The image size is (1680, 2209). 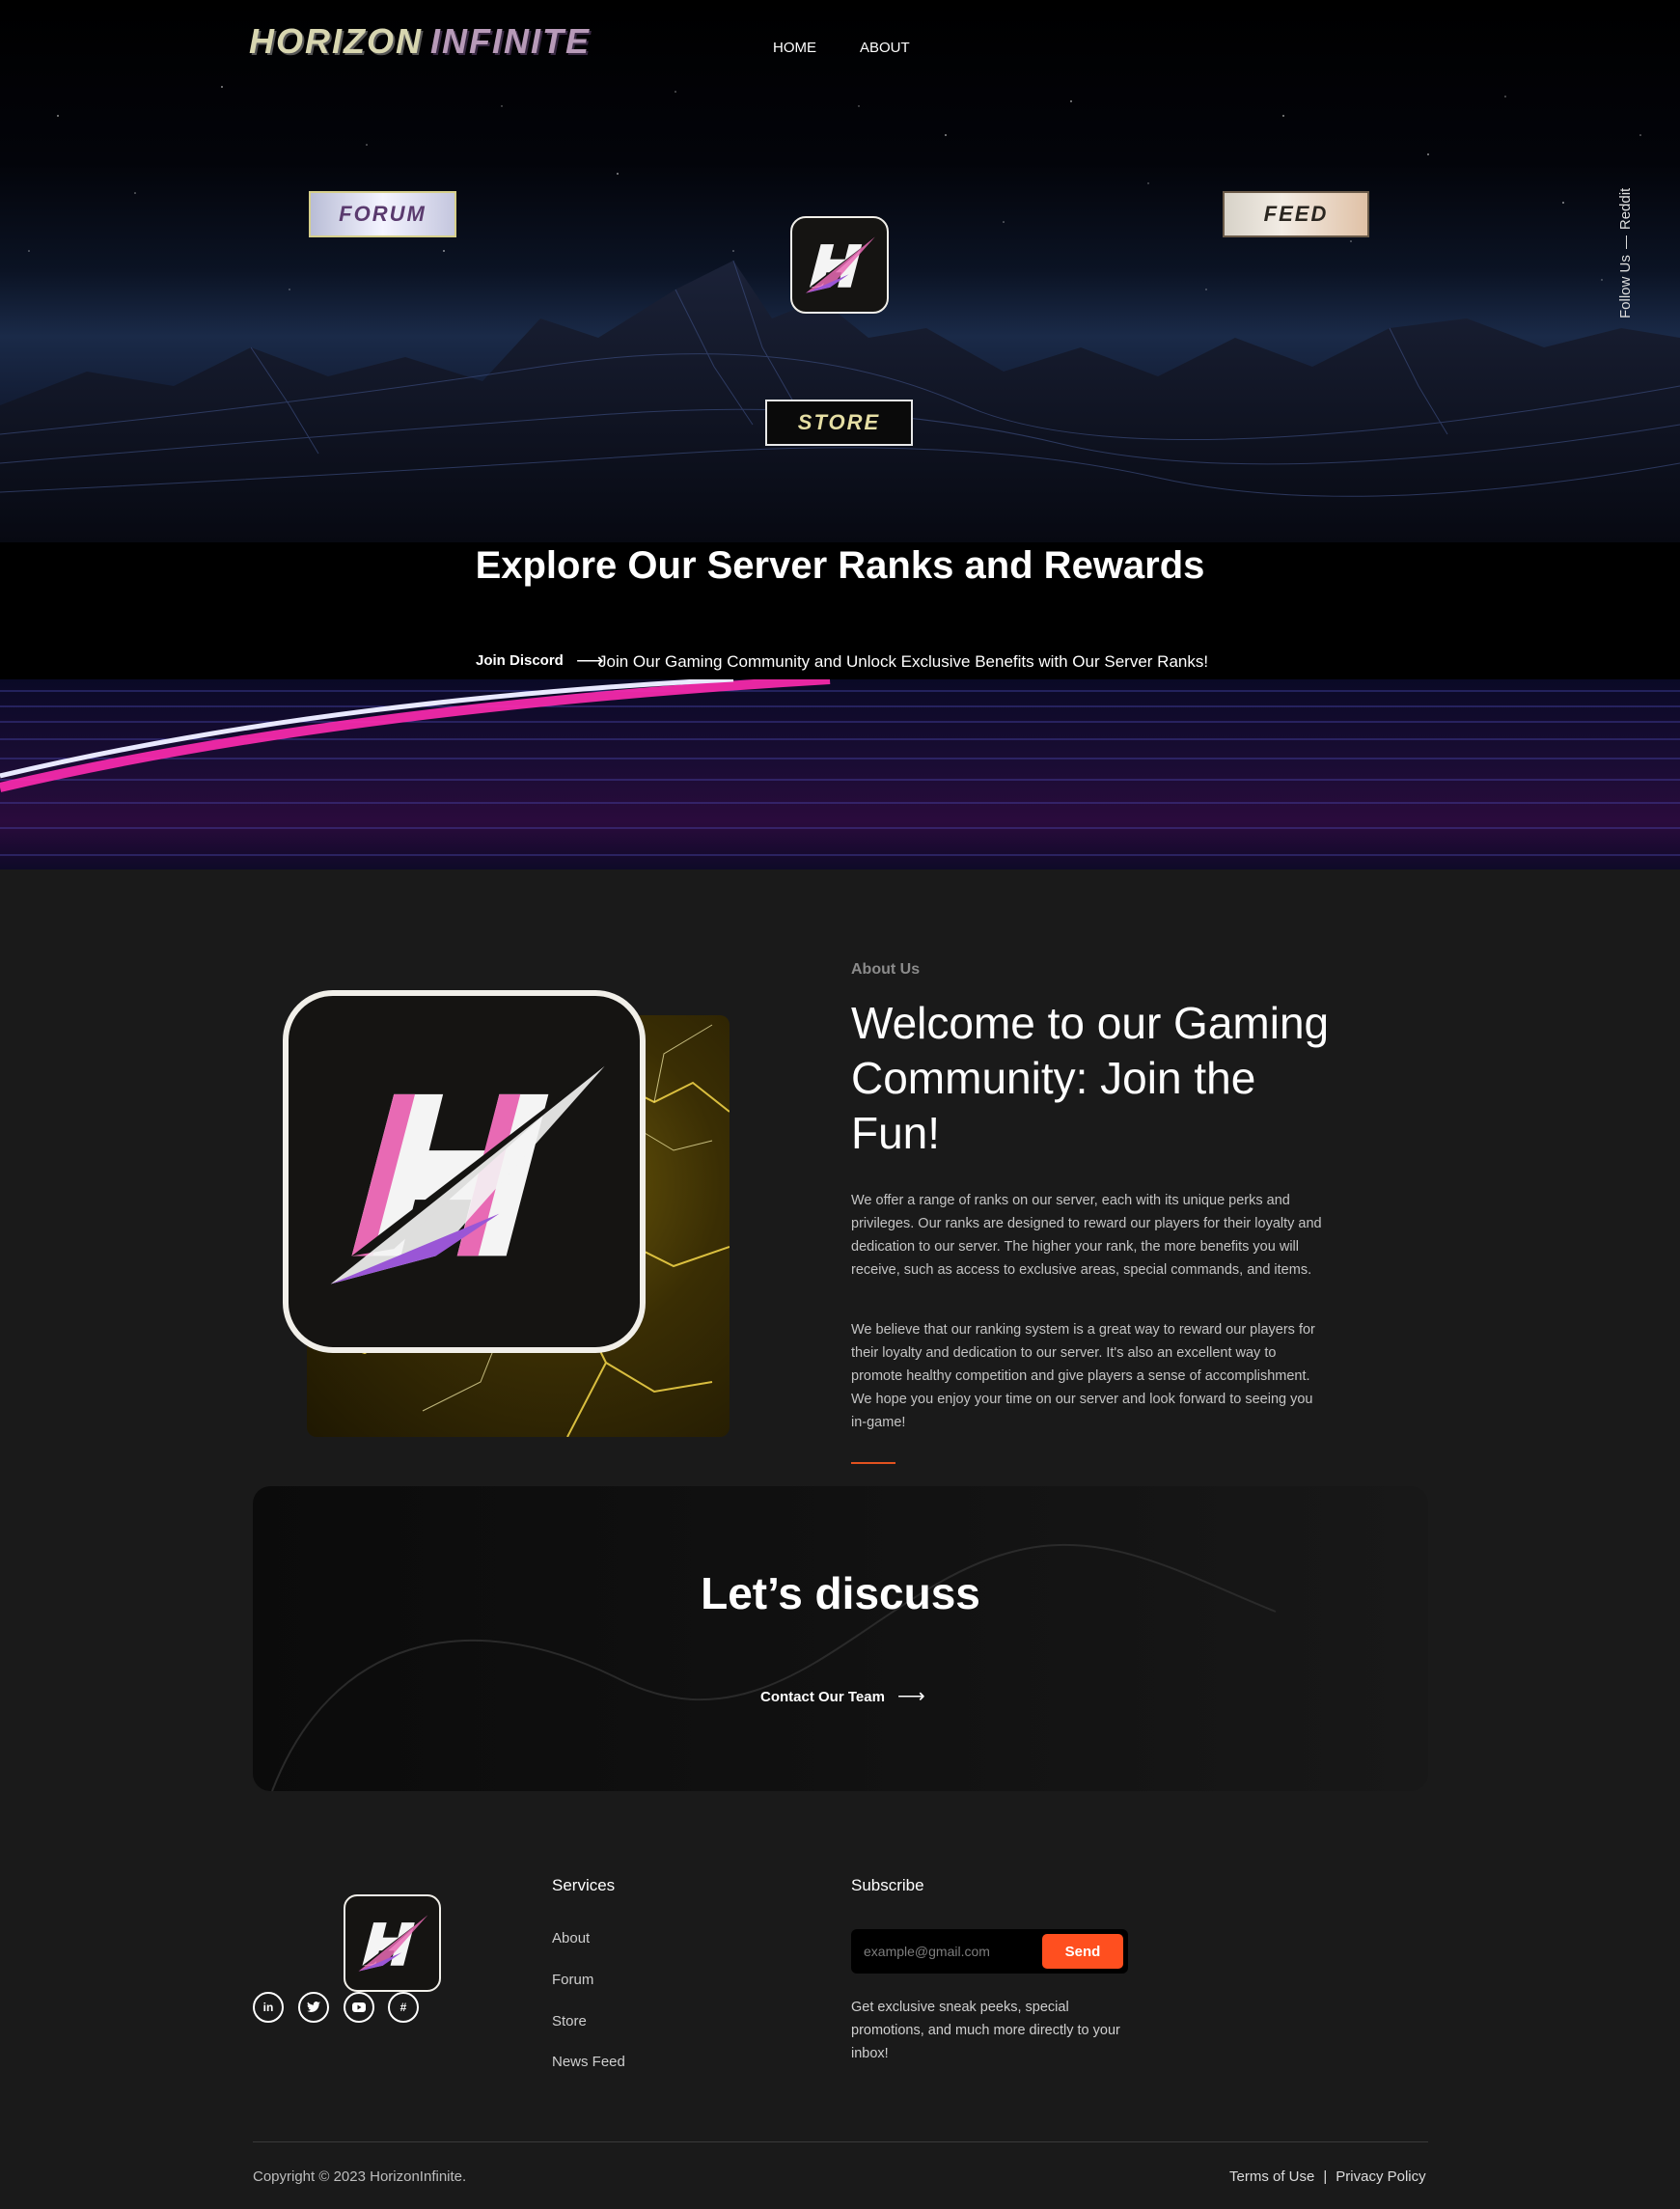 I want to click on follow-us-vertical: Follow Us Reddit, so click(x=1625, y=253).